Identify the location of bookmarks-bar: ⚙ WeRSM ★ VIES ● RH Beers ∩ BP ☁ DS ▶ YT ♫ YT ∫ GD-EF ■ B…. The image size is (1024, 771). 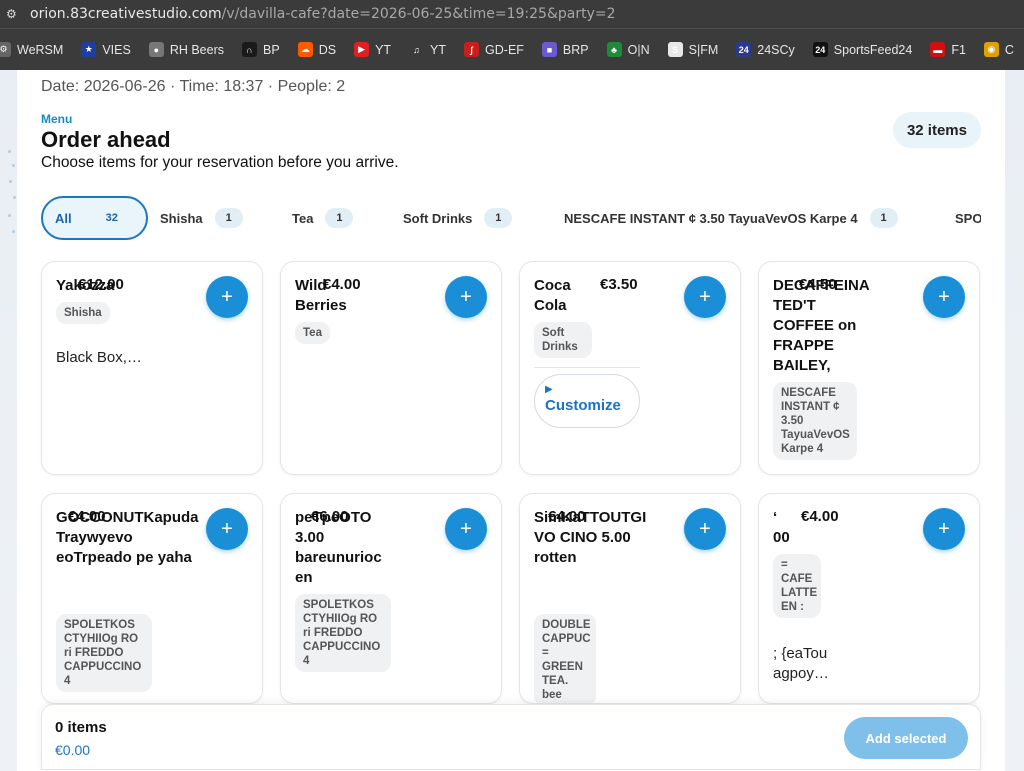
(512, 49).